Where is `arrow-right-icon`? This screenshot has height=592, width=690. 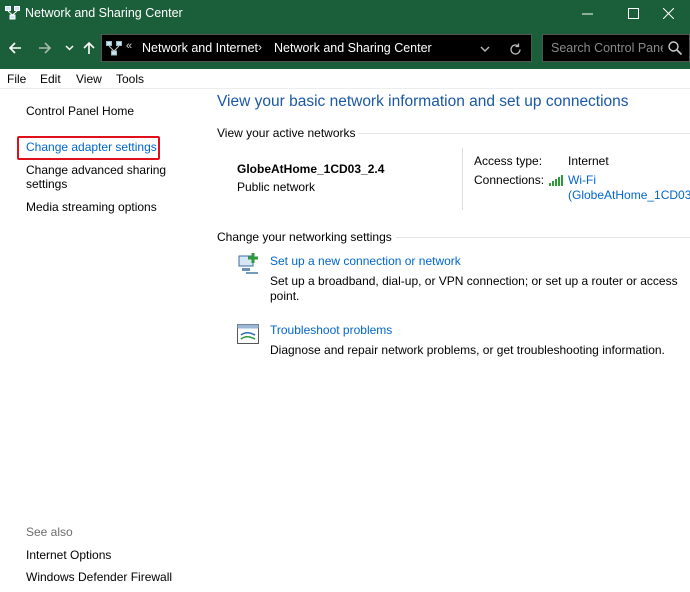 arrow-right-icon is located at coordinates (45, 48).